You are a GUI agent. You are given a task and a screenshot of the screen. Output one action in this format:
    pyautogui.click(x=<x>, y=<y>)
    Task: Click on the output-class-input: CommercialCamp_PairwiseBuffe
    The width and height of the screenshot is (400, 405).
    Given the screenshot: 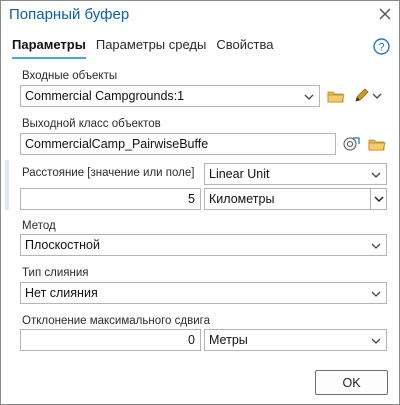 What is the action you would take?
    pyautogui.click(x=178, y=144)
    